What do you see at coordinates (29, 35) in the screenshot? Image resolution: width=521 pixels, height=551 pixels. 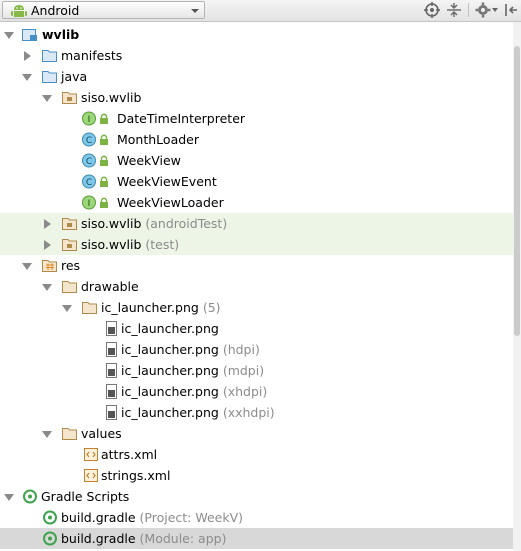 I see `module-folder-icon` at bounding box center [29, 35].